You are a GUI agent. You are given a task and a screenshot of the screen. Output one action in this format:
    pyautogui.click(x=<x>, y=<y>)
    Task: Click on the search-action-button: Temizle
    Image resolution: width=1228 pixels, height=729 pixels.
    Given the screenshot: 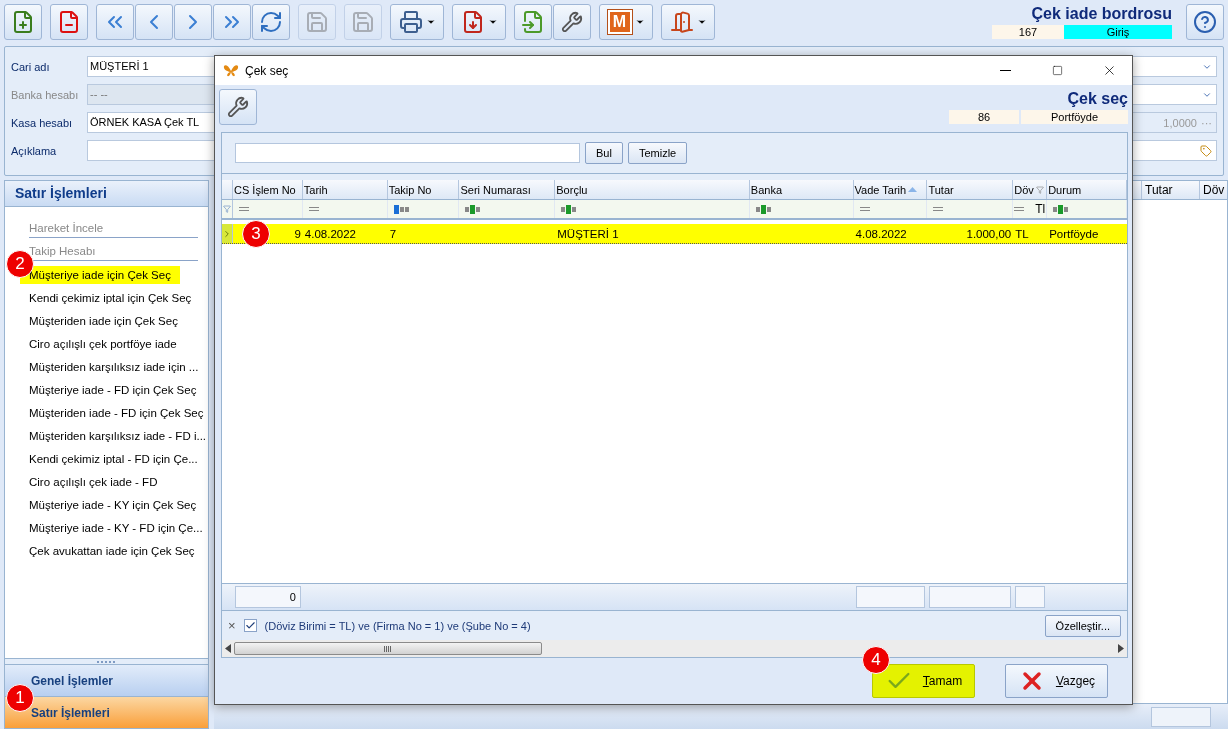 What is the action you would take?
    pyautogui.click(x=657, y=153)
    